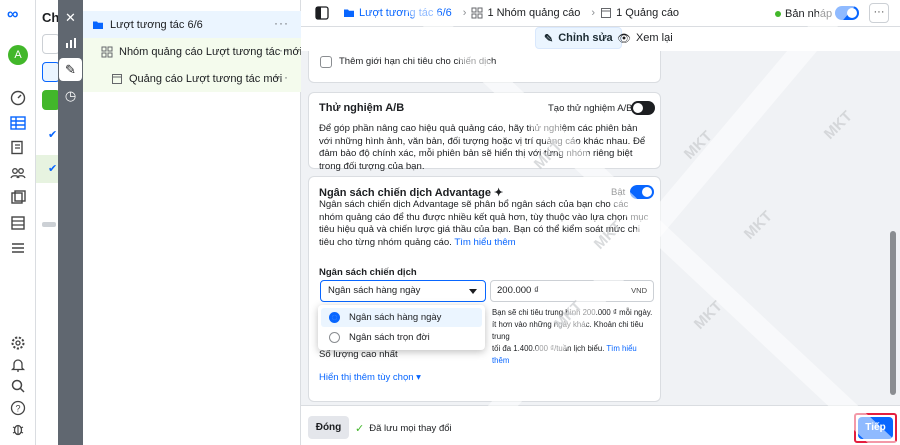 The width and height of the screenshot is (900, 445). Describe the element at coordinates (362, 108) in the screenshot. I see `ab-test-title: Thử nghiệm A/B` at that location.